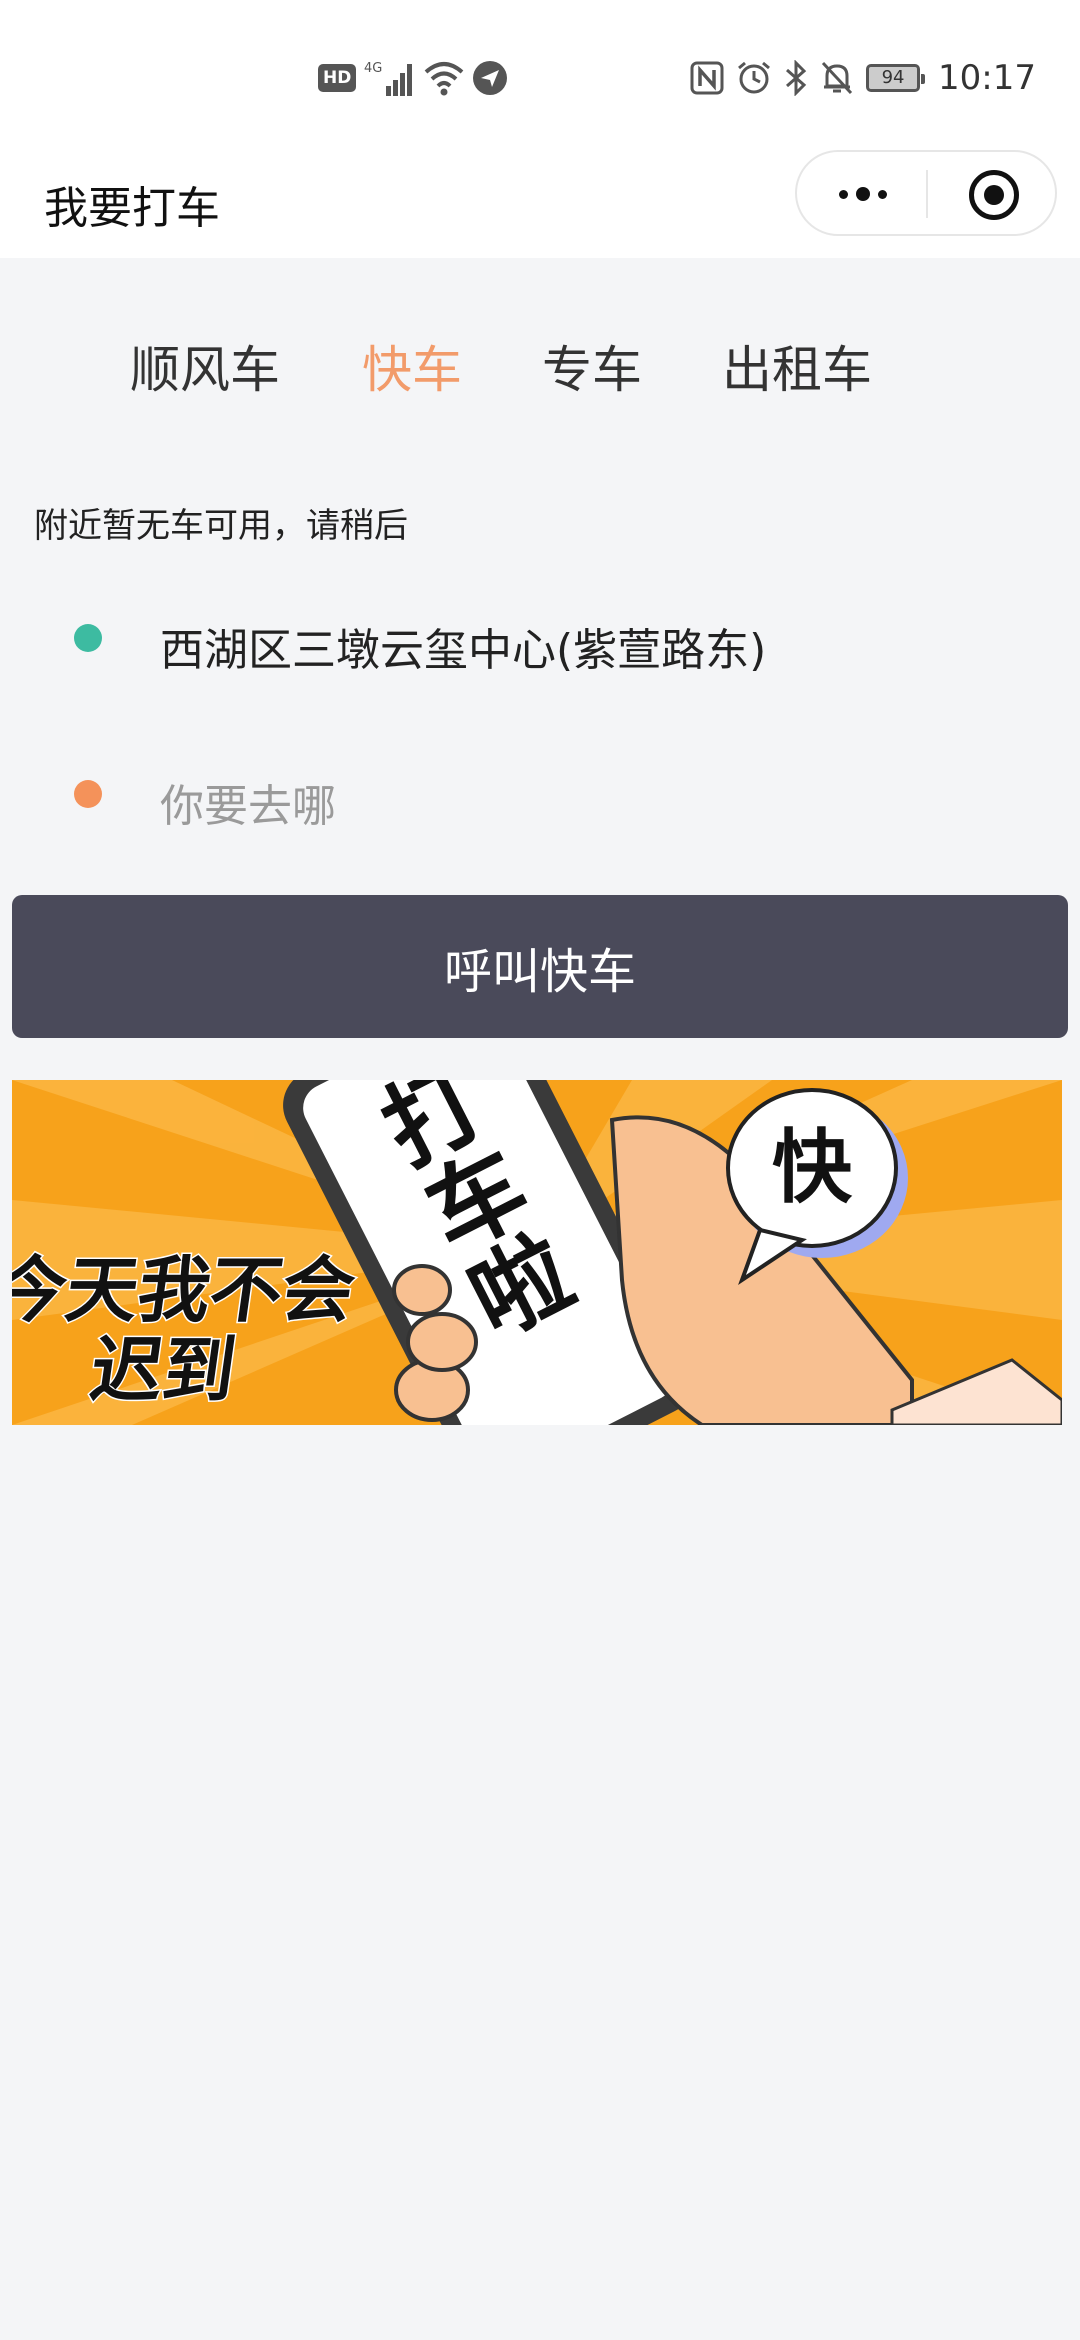 The image size is (1080, 2340). What do you see at coordinates (540, 365) in the screenshot?
I see `ride-type-tabs: 顺风车 快车 专车 出租车` at bounding box center [540, 365].